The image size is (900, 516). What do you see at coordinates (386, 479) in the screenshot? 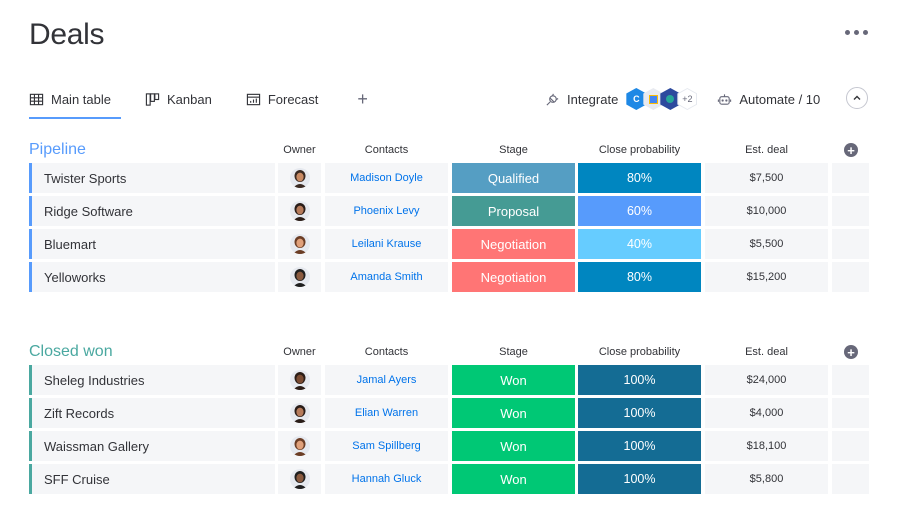
I see `contact-link: Hannah Gluck` at bounding box center [386, 479].